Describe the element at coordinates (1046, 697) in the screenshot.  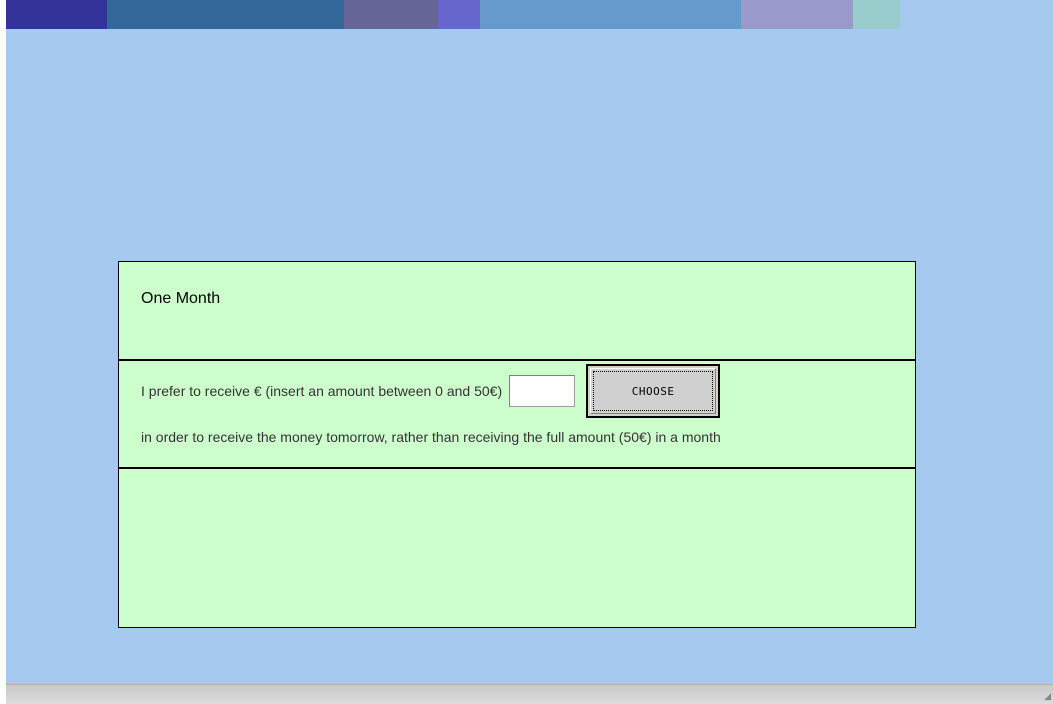
I see `resize-grip-icon: ◢` at that location.